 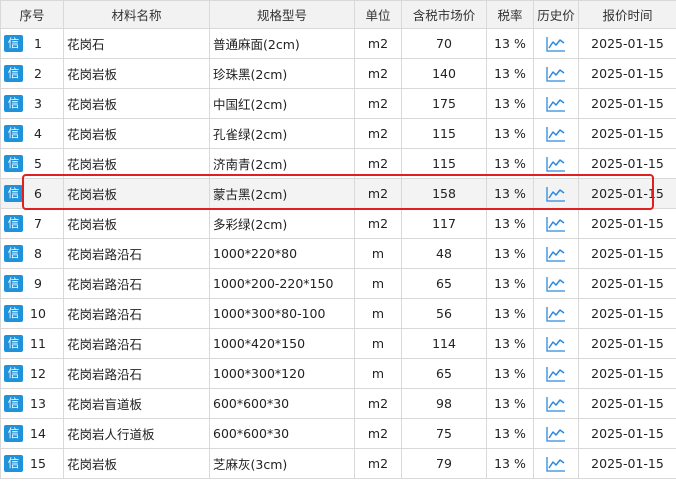 What do you see at coordinates (338, 193) in the screenshot?
I see `table-row: 信 6 花岗岩板 蒙古黑(2cm) m2 158 13 % 2025-01-15` at bounding box center [338, 193].